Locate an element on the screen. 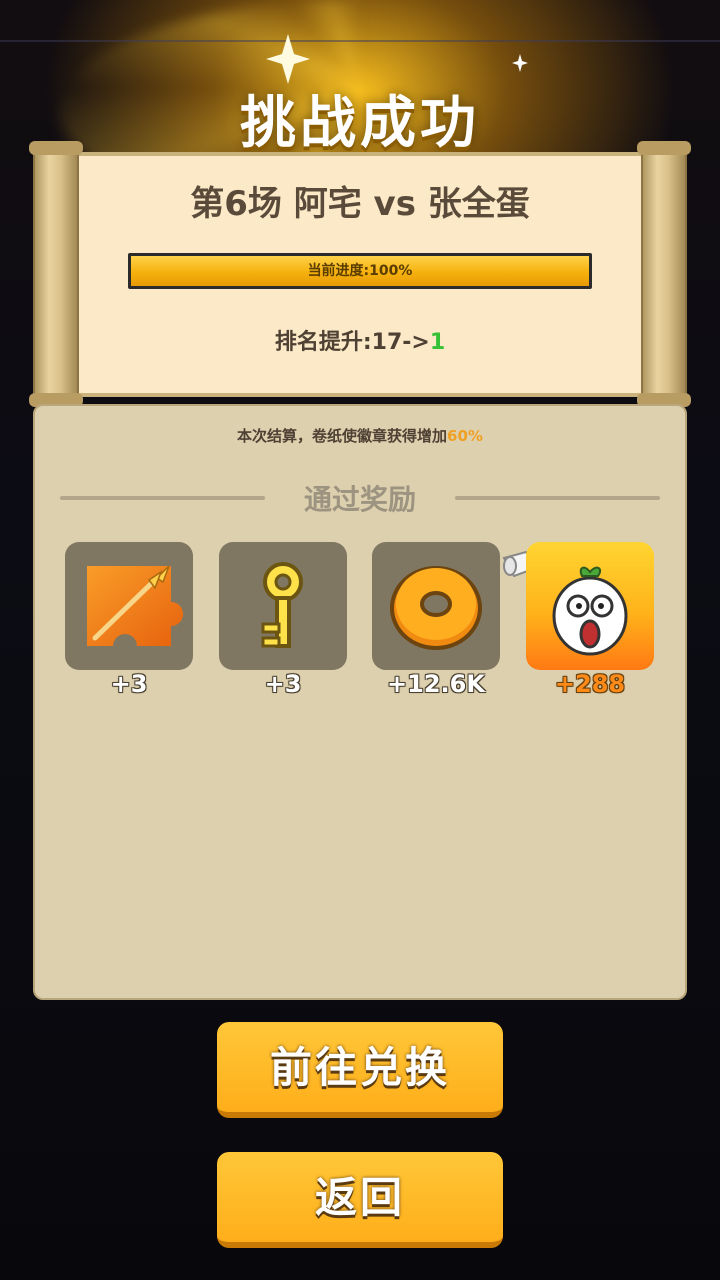  reward-item-coin is located at coordinates (436, 606).